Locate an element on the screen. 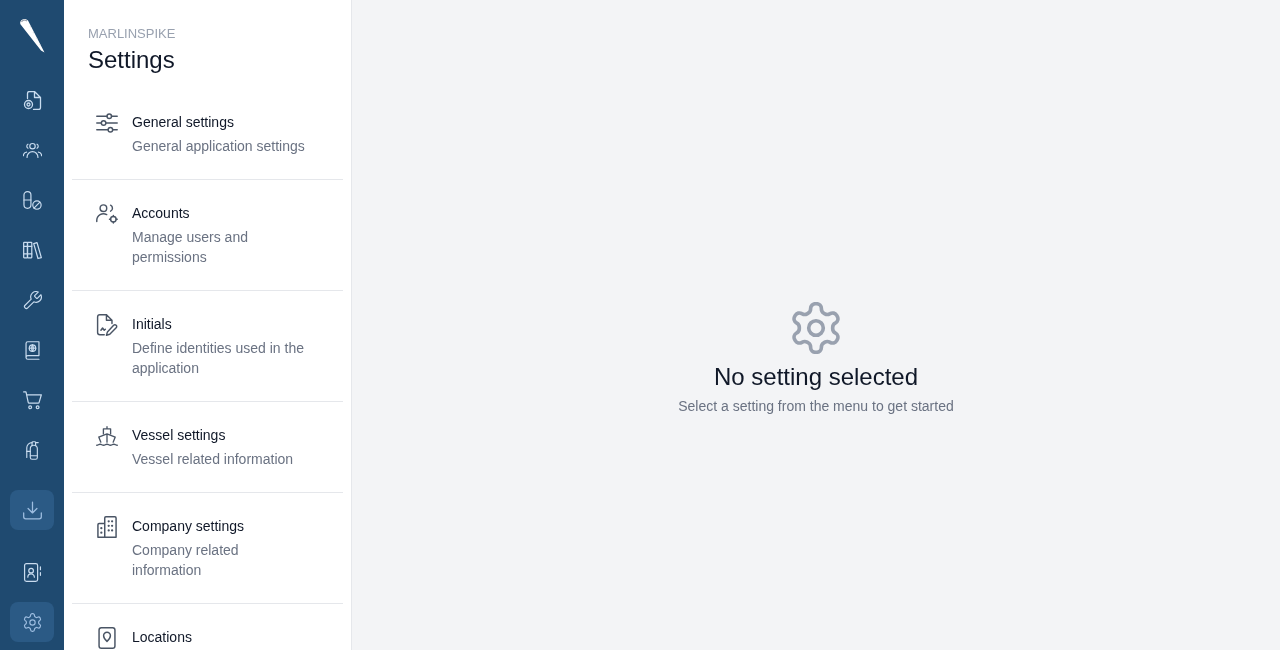 This screenshot has width=1280, height=650. menu-item-title: General settings is located at coordinates (220, 122).